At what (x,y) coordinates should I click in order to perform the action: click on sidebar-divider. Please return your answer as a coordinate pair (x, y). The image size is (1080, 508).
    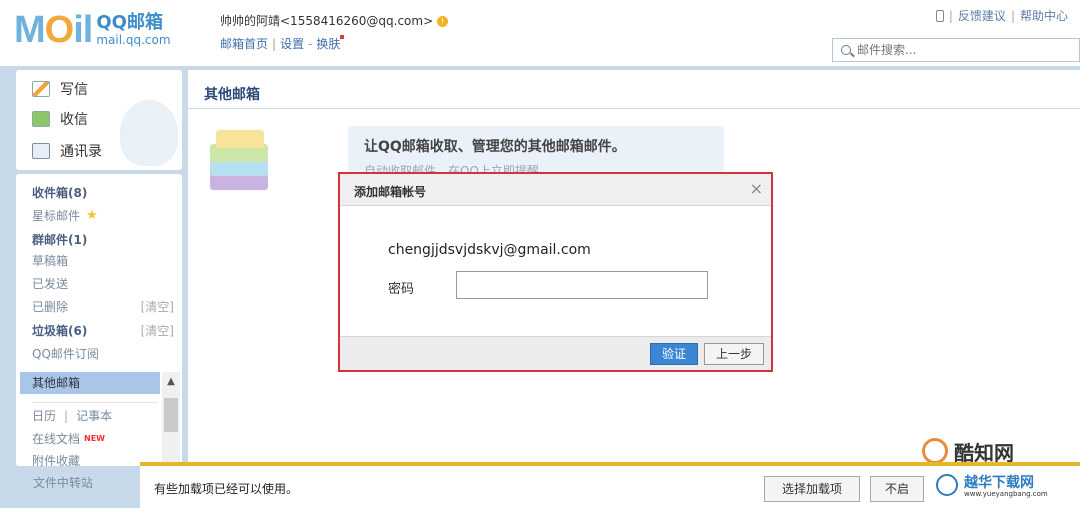
    Looking at the image, I should click on (95, 402).